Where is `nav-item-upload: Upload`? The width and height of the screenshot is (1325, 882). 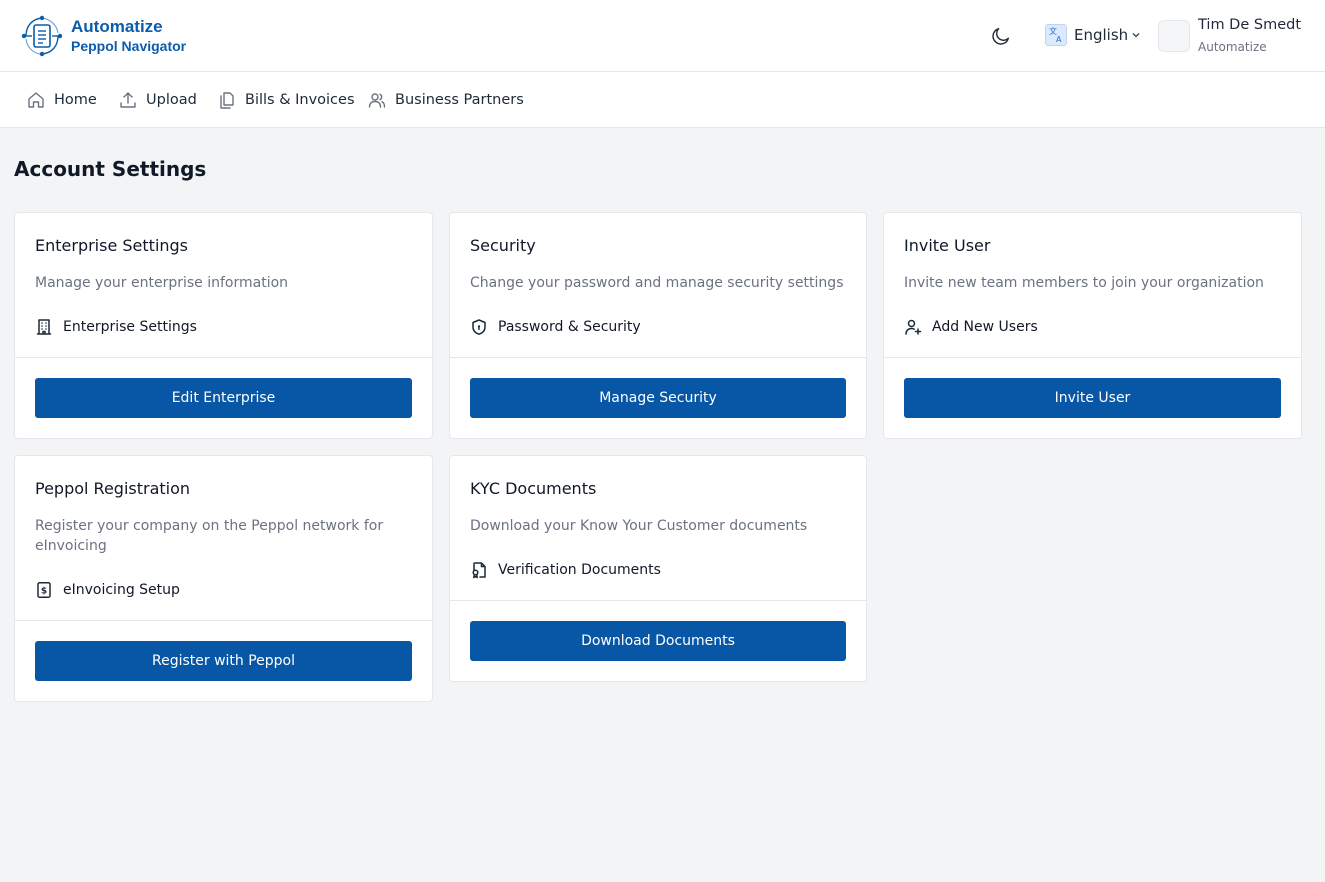 nav-item-upload: Upload is located at coordinates (157, 100).